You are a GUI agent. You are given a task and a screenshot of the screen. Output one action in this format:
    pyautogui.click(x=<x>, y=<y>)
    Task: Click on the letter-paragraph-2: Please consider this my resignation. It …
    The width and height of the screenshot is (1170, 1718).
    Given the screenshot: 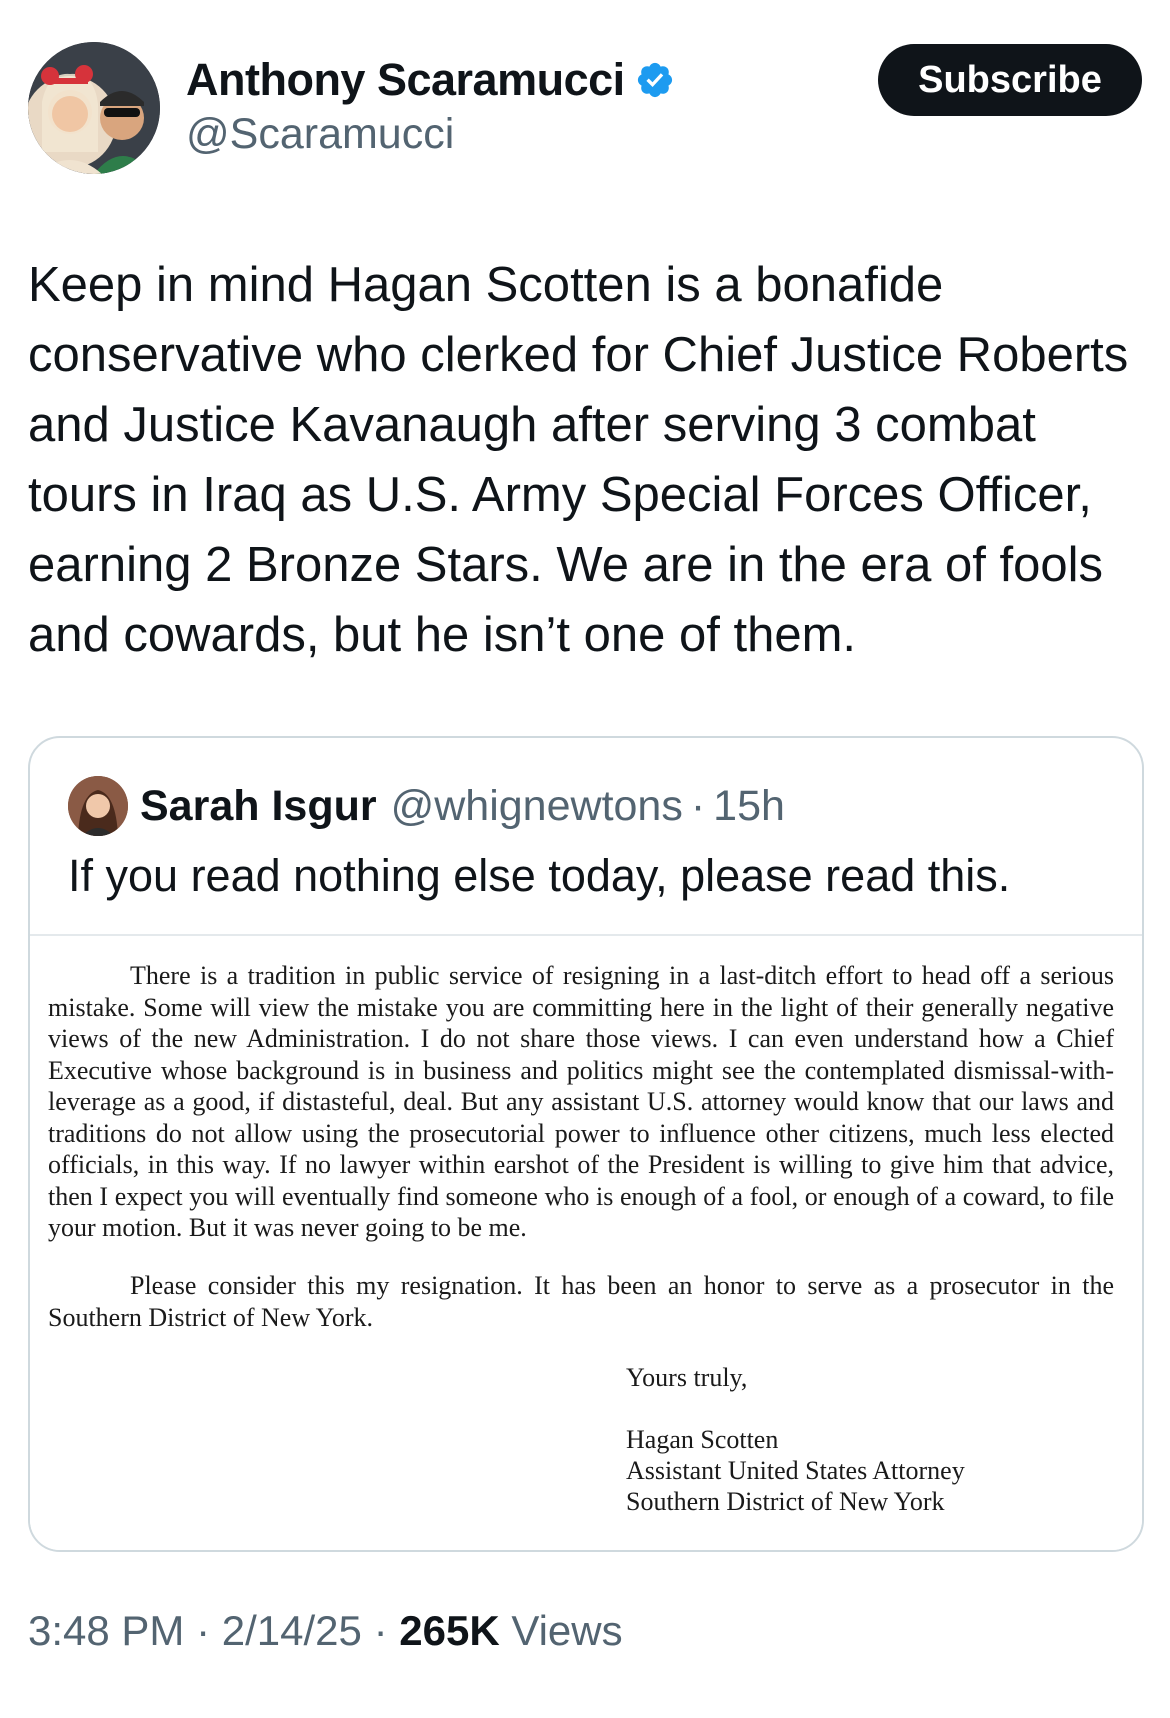 What is the action you would take?
    pyautogui.click(x=581, y=1301)
    